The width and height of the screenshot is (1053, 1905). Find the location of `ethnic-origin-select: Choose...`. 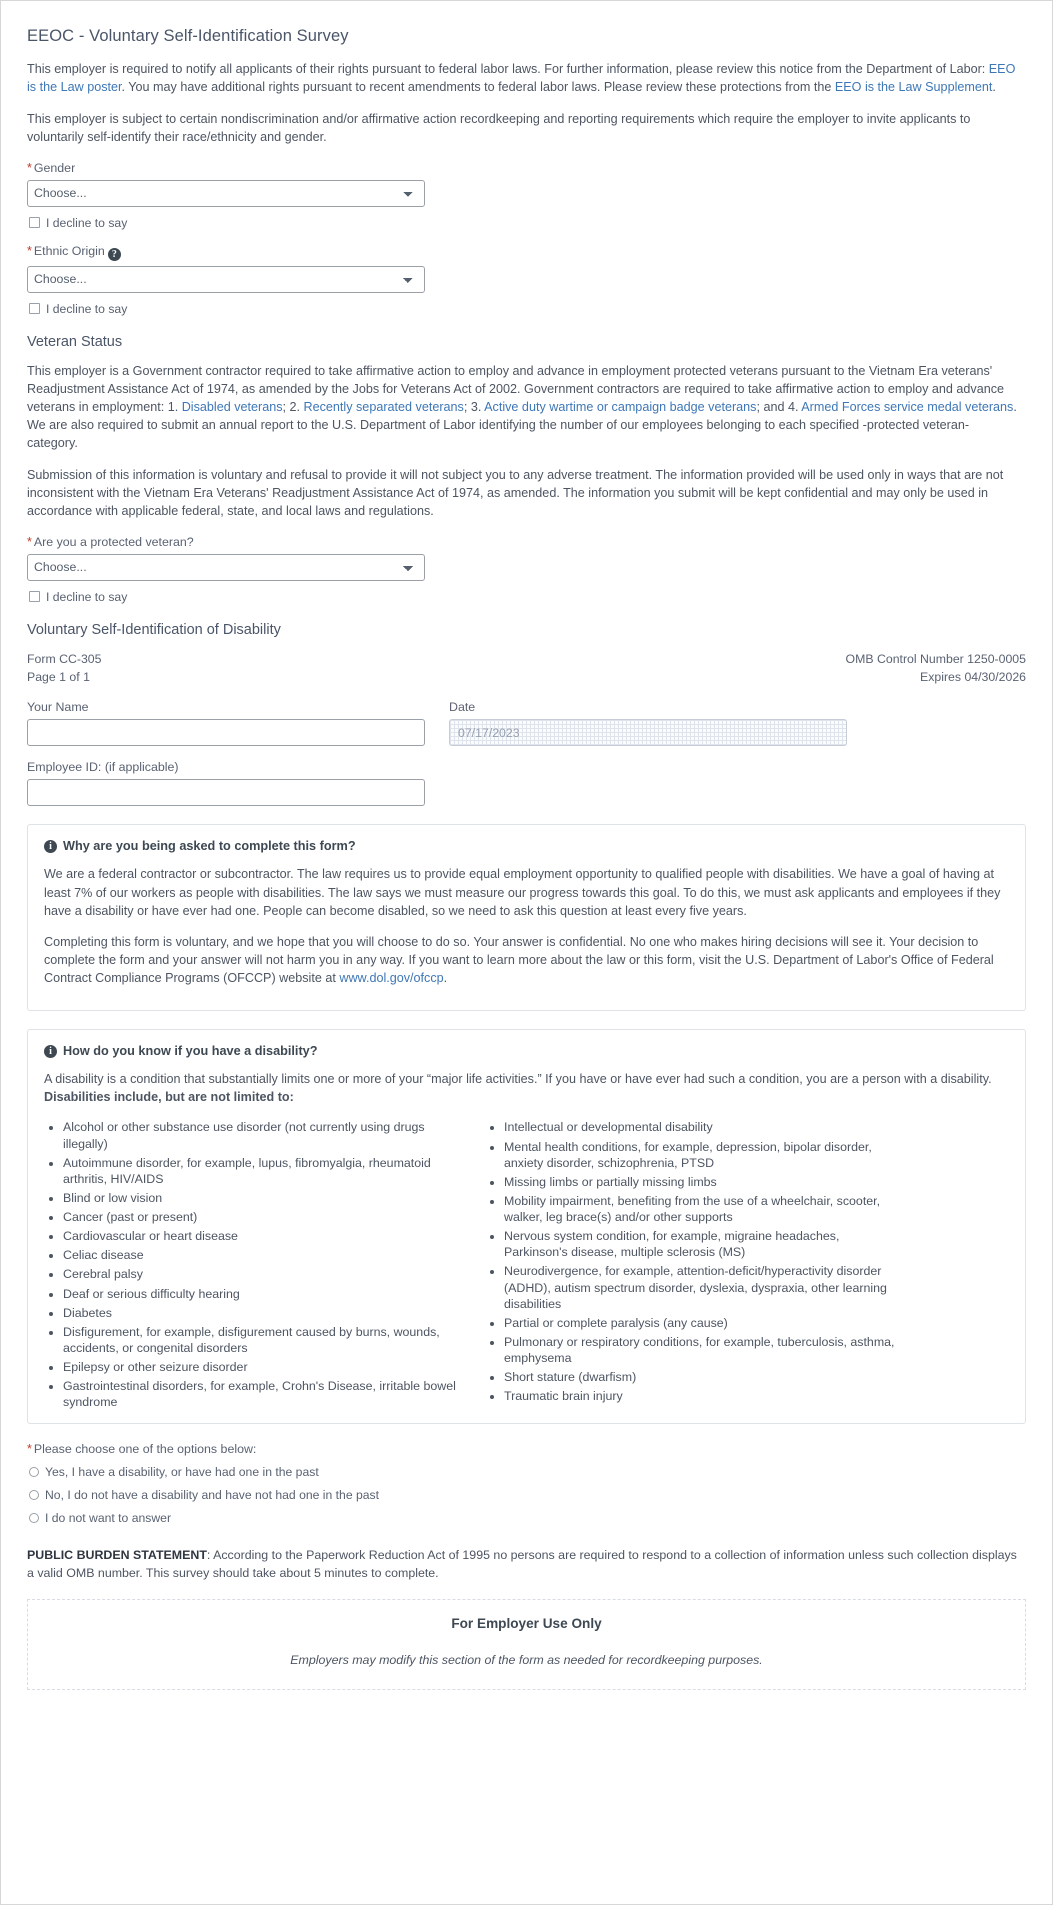

ethnic-origin-select: Choose... is located at coordinates (226, 279).